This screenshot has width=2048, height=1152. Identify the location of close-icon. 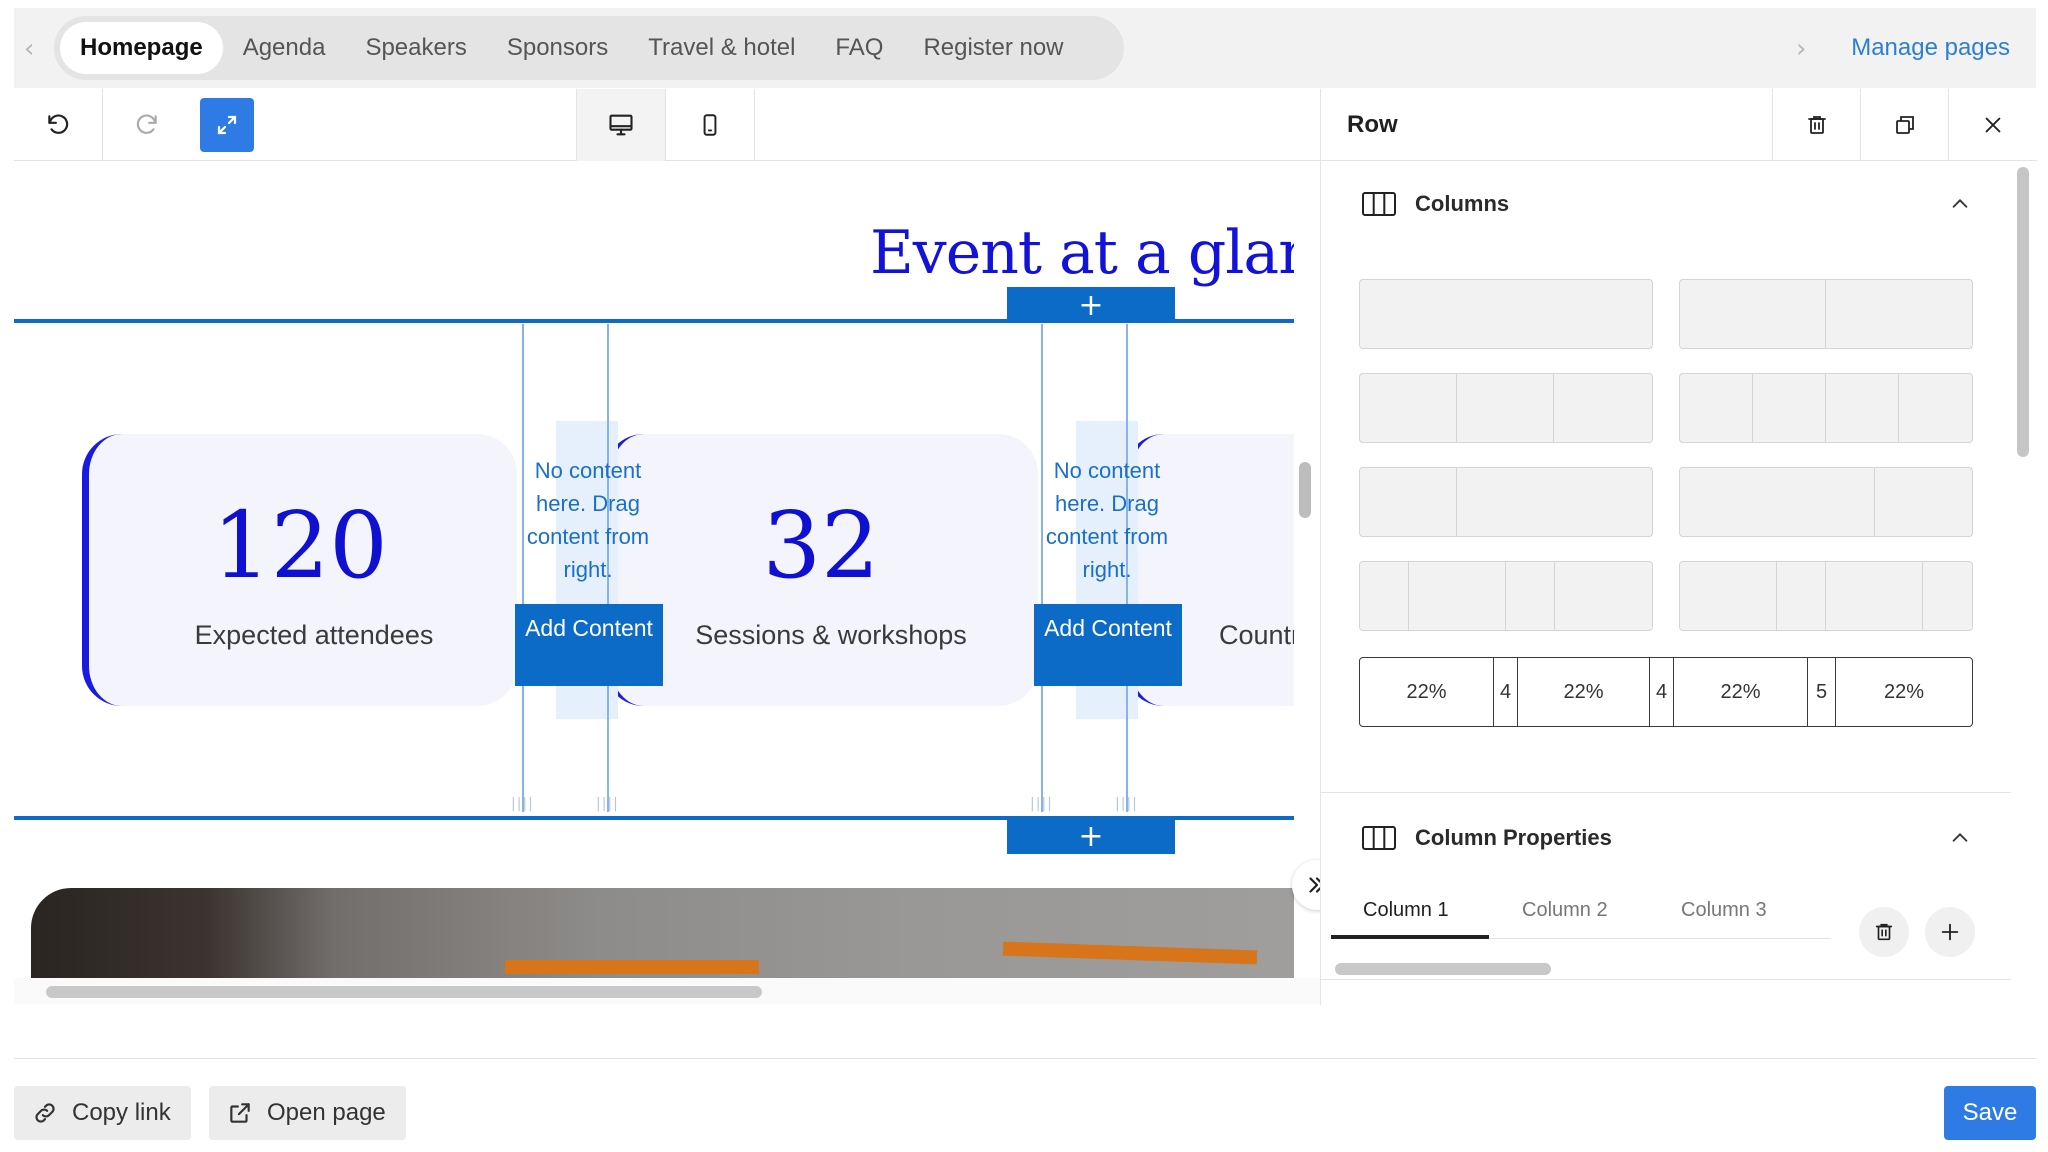
(1992, 125).